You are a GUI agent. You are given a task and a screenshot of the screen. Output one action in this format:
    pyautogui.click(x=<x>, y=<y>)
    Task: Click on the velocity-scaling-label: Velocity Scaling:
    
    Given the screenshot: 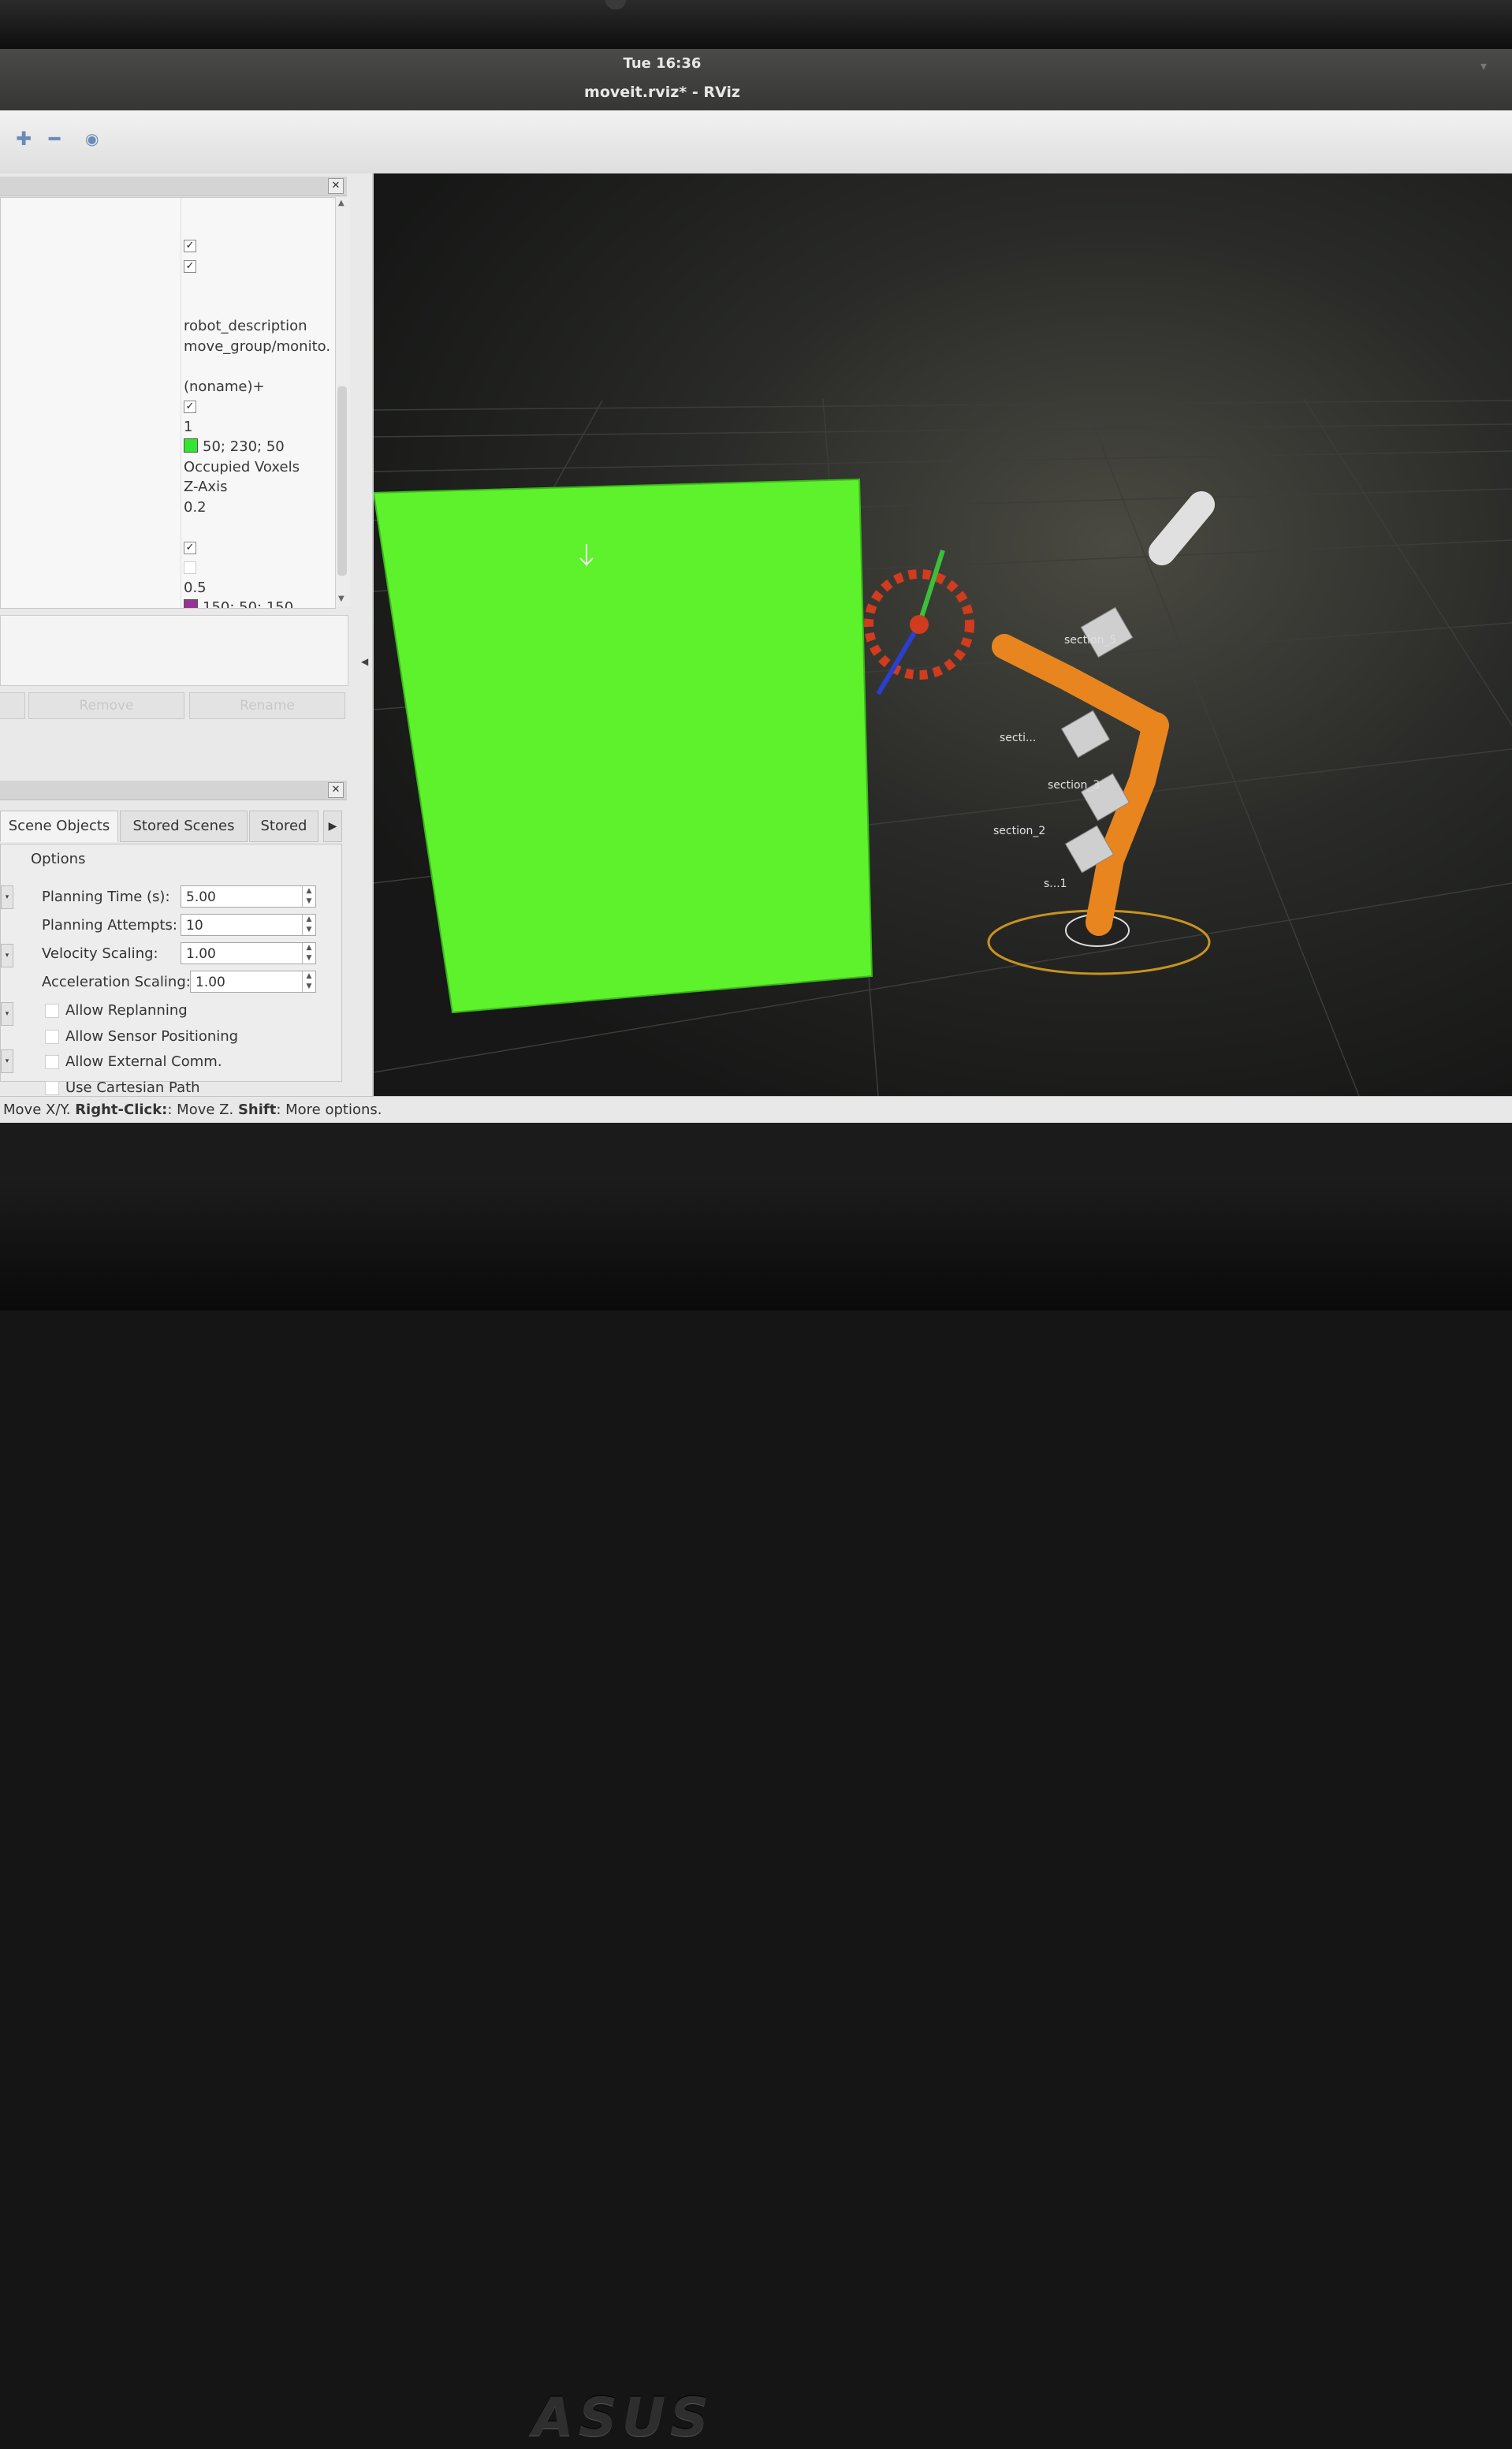 What is the action you would take?
    pyautogui.click(x=100, y=953)
    